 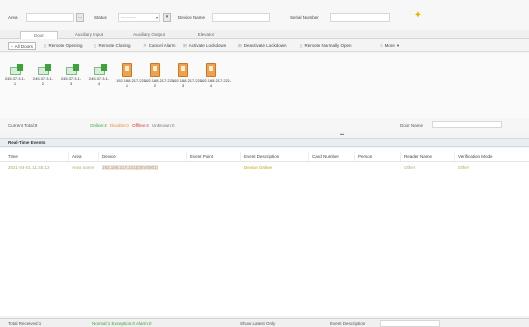 I want to click on door-device-label: 245.37.3.1-2, so click(x=43, y=81).